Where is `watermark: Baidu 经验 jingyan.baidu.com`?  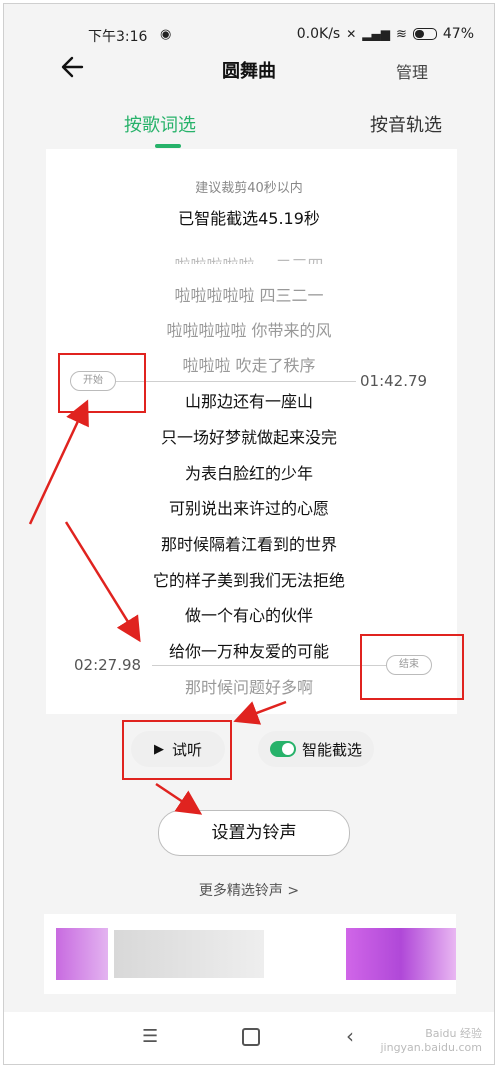 watermark: Baidu 经验 jingyan.baidu.com is located at coordinates (431, 1040).